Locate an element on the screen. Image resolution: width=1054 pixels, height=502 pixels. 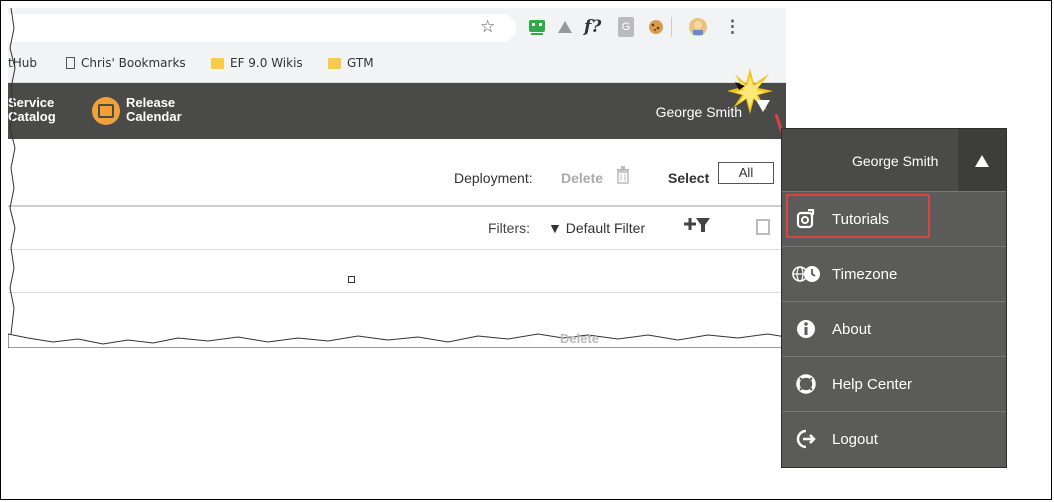
menu-item-label: Timezone is located at coordinates (865, 274).